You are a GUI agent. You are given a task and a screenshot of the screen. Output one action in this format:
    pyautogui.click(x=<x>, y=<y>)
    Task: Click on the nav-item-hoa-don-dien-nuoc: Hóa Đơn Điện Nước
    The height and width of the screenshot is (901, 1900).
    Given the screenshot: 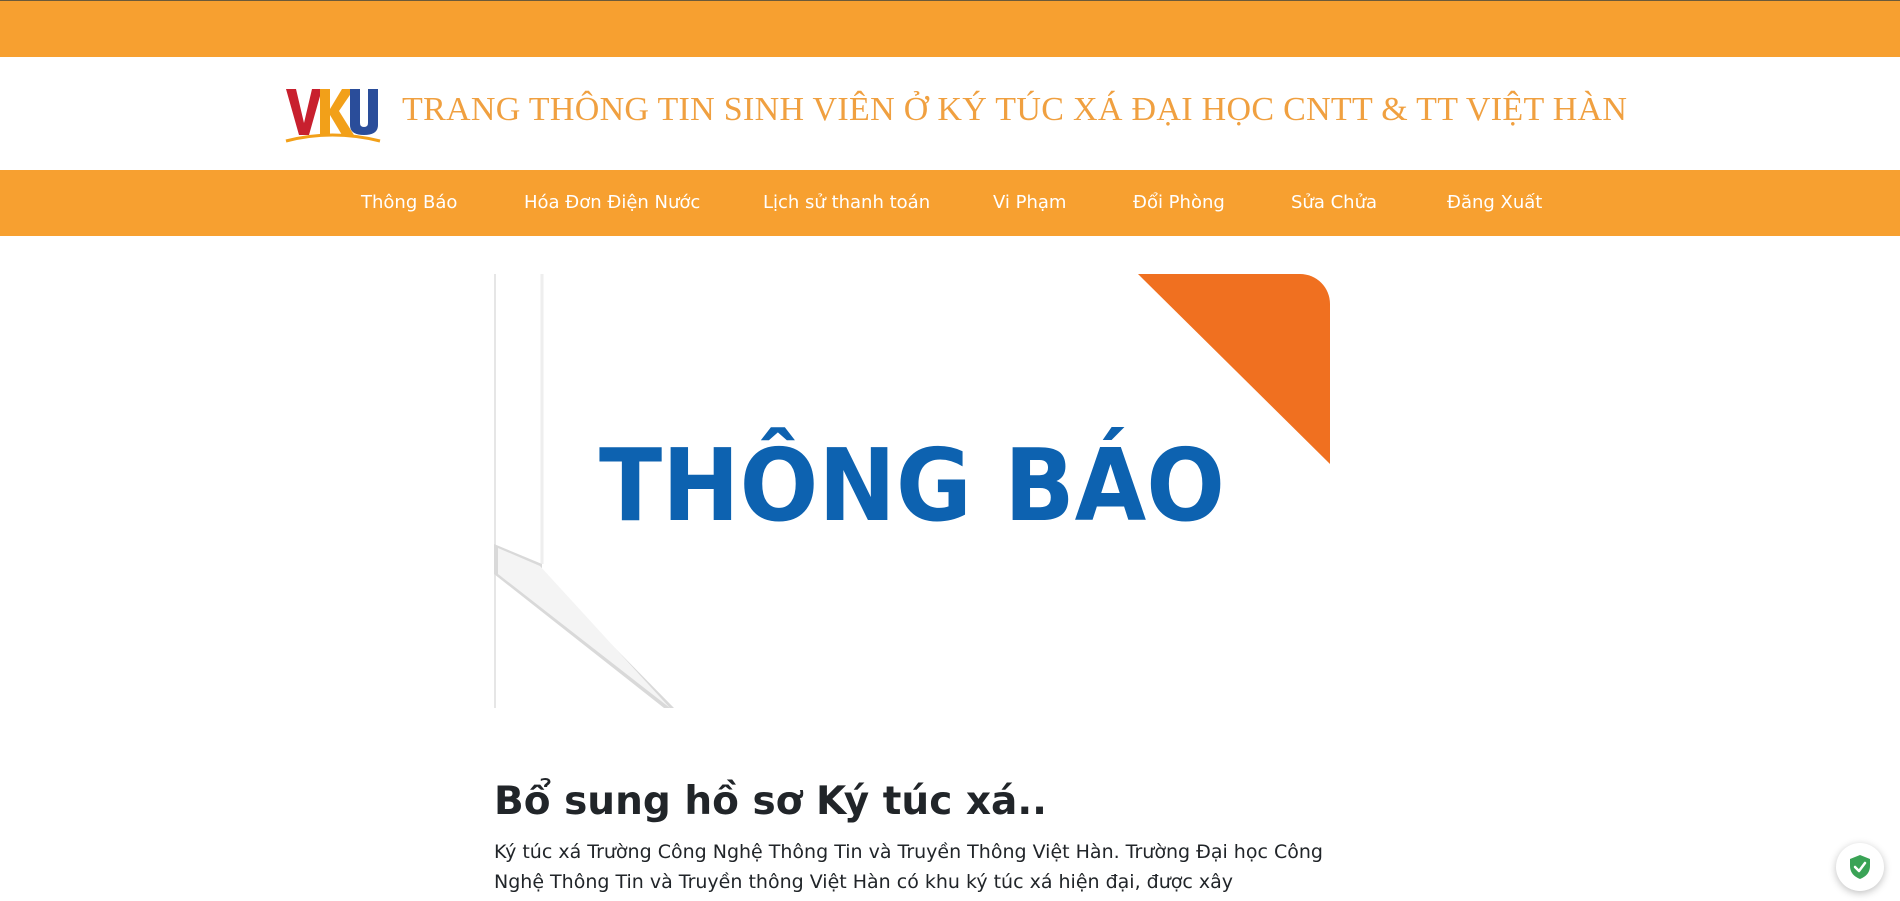 What is the action you would take?
    pyautogui.click(x=612, y=203)
    